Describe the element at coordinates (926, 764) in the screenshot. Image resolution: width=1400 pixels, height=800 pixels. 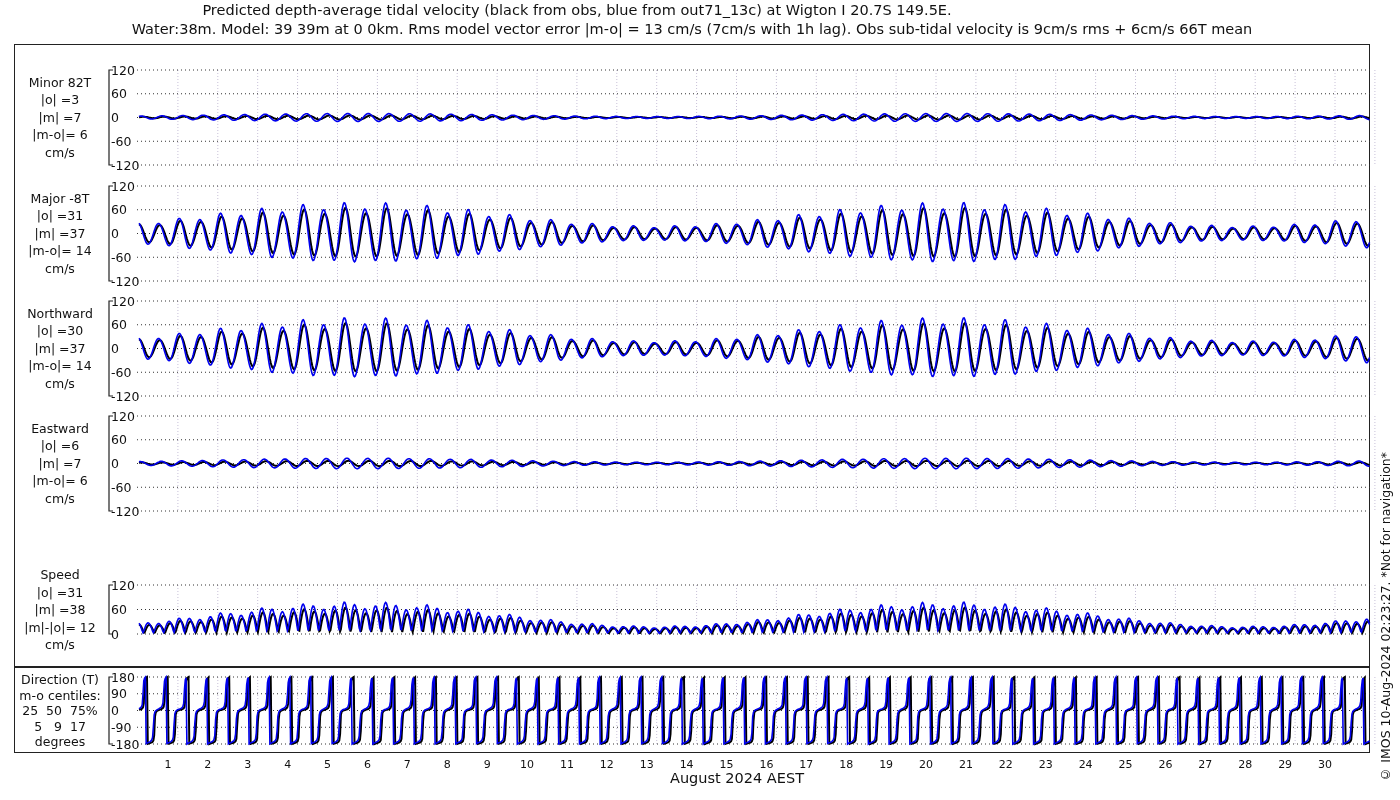
I see `day-tick-label: 20` at that location.